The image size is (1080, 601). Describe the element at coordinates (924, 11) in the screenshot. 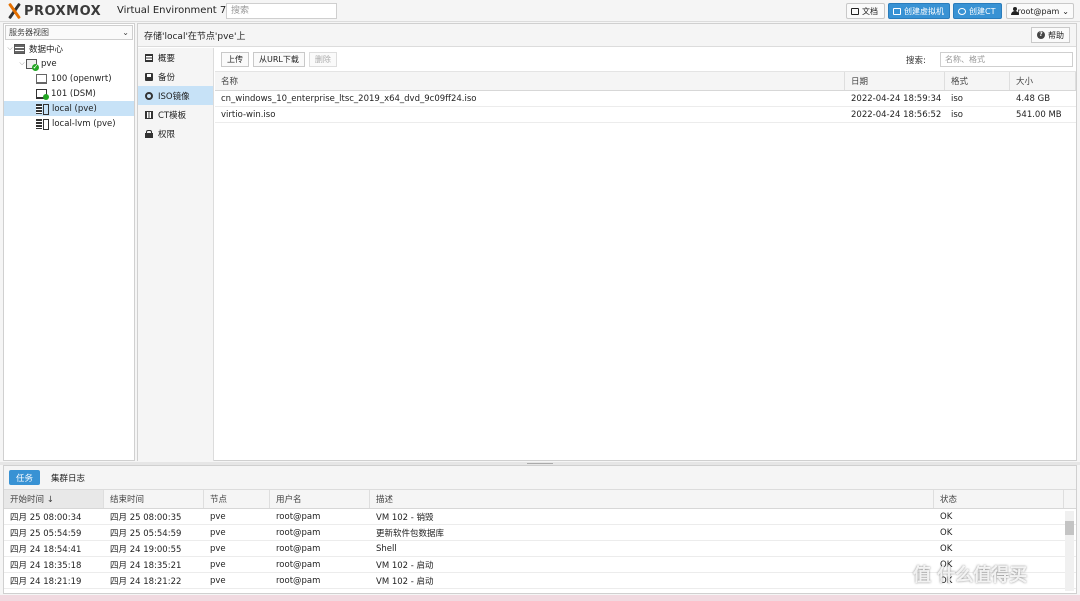

I see `create-vm-label: 创建虚拟机` at that location.